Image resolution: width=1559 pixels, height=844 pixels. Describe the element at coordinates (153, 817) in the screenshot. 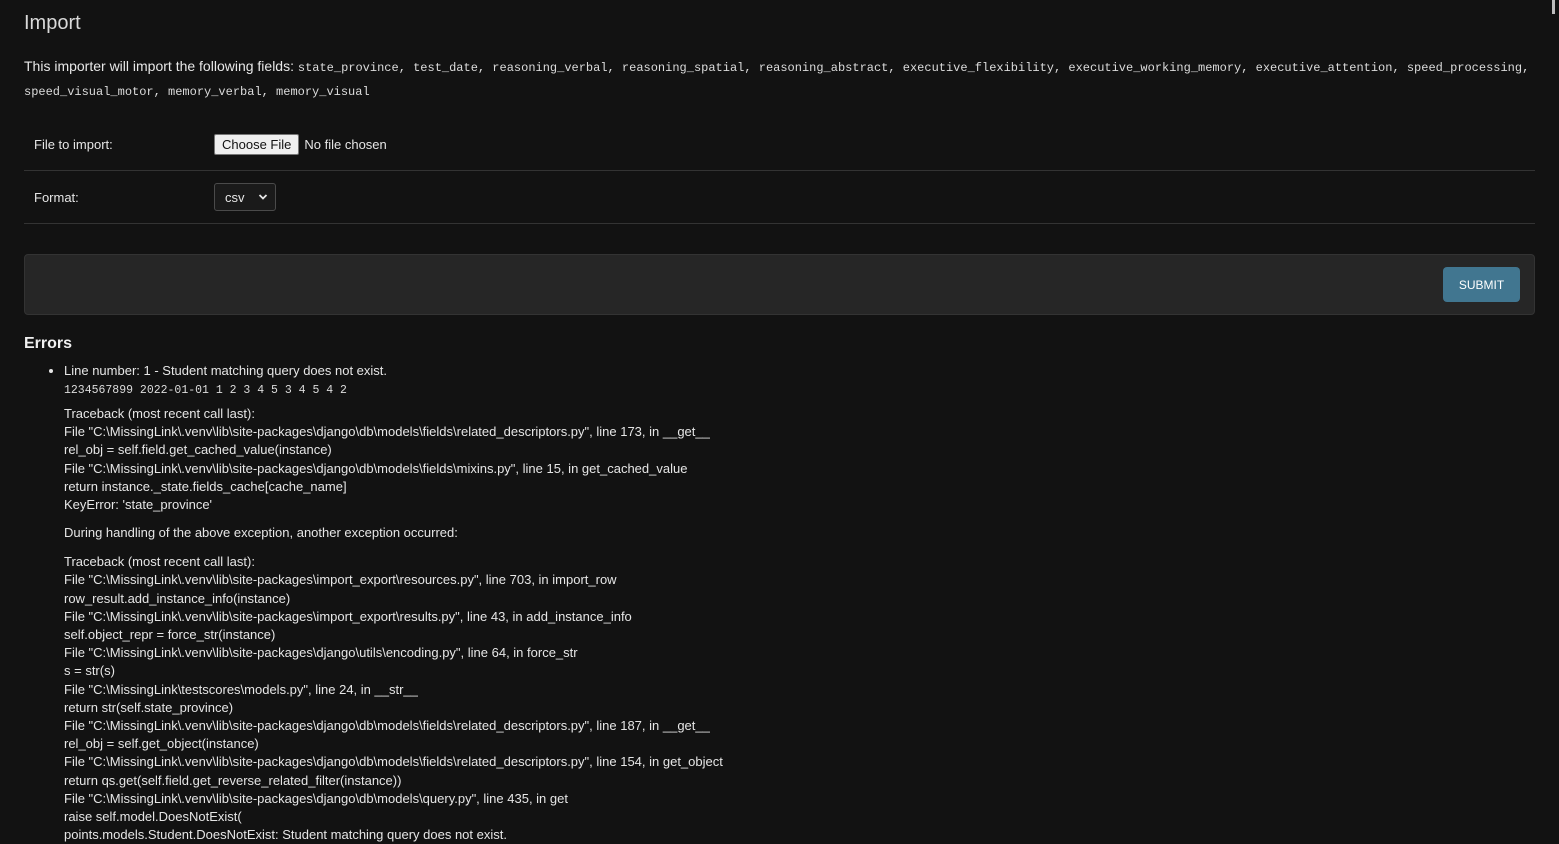

I see `traceback-line: raise self.model.DoesNotExist(` at that location.